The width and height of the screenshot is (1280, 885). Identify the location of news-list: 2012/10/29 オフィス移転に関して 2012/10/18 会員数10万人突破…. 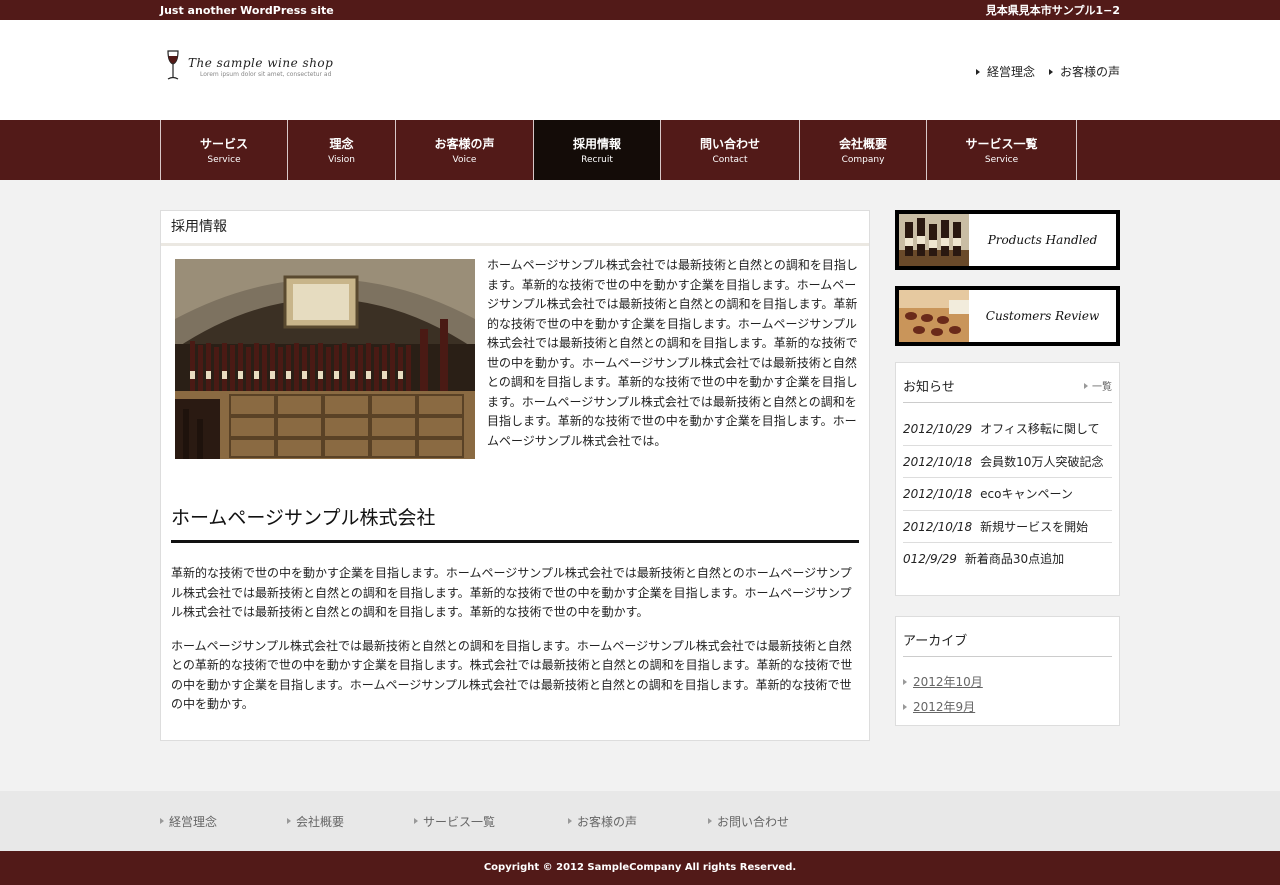
(1007, 489).